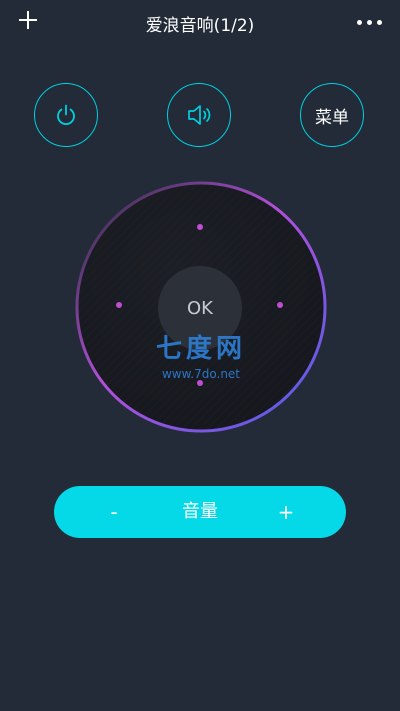 The height and width of the screenshot is (711, 400). What do you see at coordinates (201, 227) in the screenshot?
I see `dpad-up-button` at bounding box center [201, 227].